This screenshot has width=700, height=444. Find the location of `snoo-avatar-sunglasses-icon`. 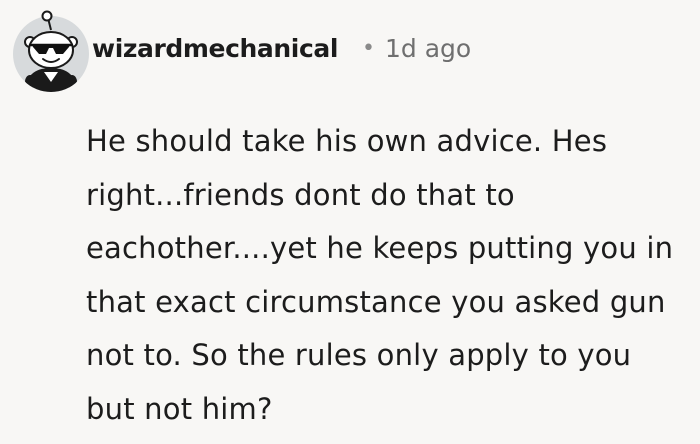

snoo-avatar-sunglasses-icon is located at coordinates (51, 51).